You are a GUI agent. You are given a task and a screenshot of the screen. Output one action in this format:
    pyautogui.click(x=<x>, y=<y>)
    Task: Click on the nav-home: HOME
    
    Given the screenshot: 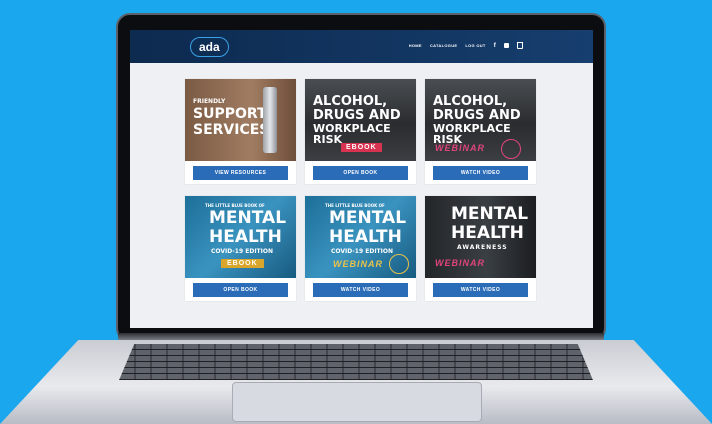 What is the action you would take?
    pyautogui.click(x=415, y=45)
    